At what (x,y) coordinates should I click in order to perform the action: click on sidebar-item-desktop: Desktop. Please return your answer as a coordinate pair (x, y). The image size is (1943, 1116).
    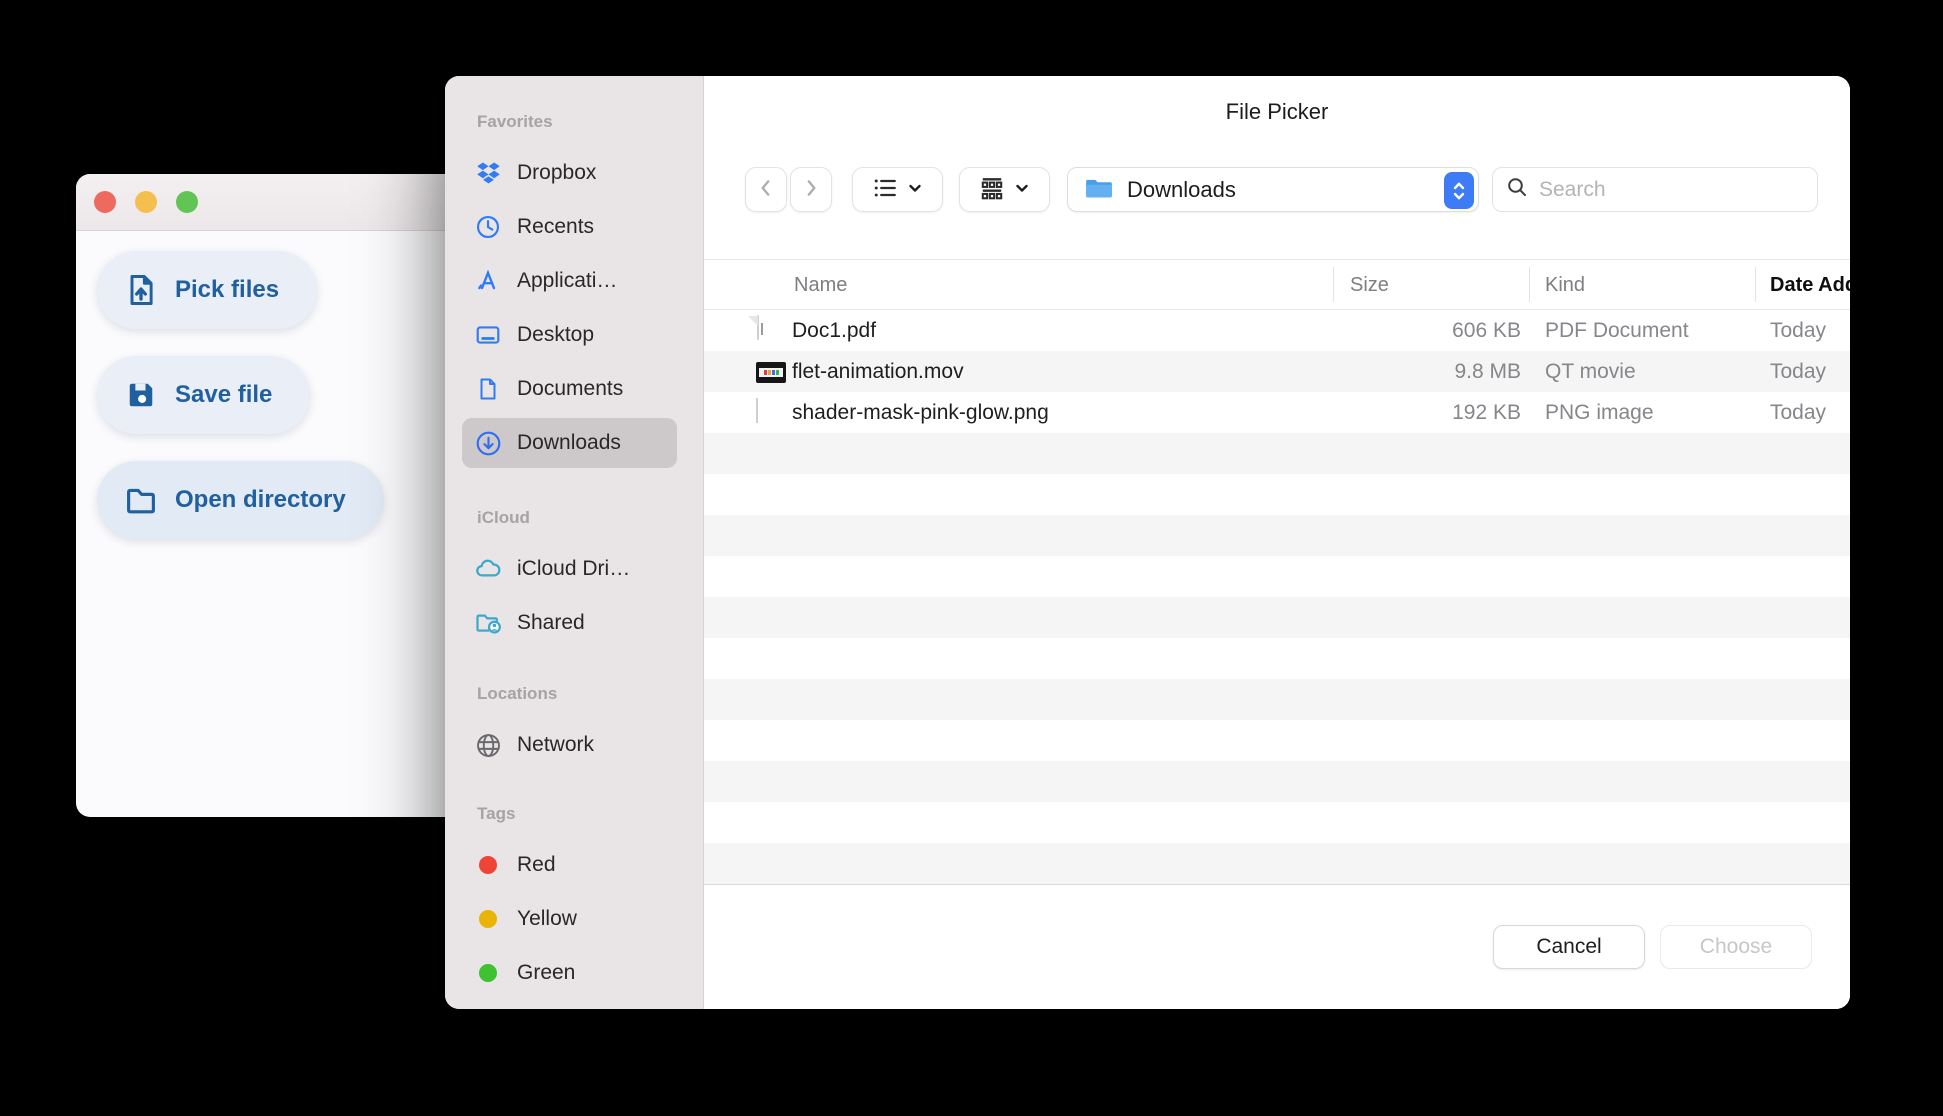
    Looking at the image, I should click on (569, 335).